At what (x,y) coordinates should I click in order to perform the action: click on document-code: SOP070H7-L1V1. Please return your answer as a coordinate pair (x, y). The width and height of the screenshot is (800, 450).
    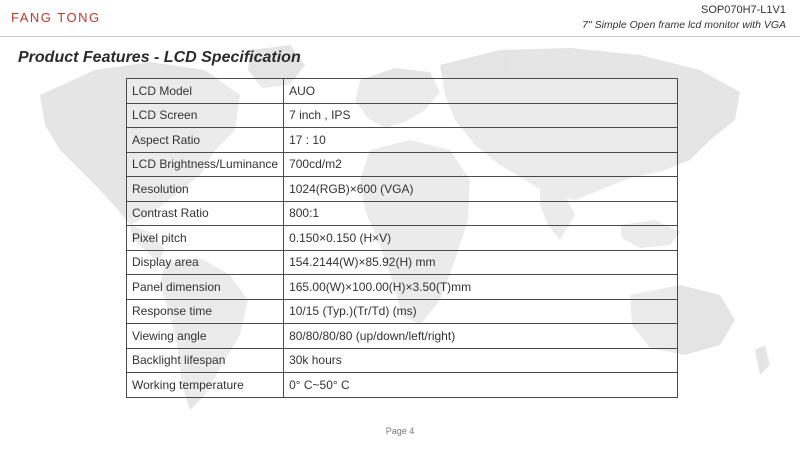
    Looking at the image, I should click on (743, 10).